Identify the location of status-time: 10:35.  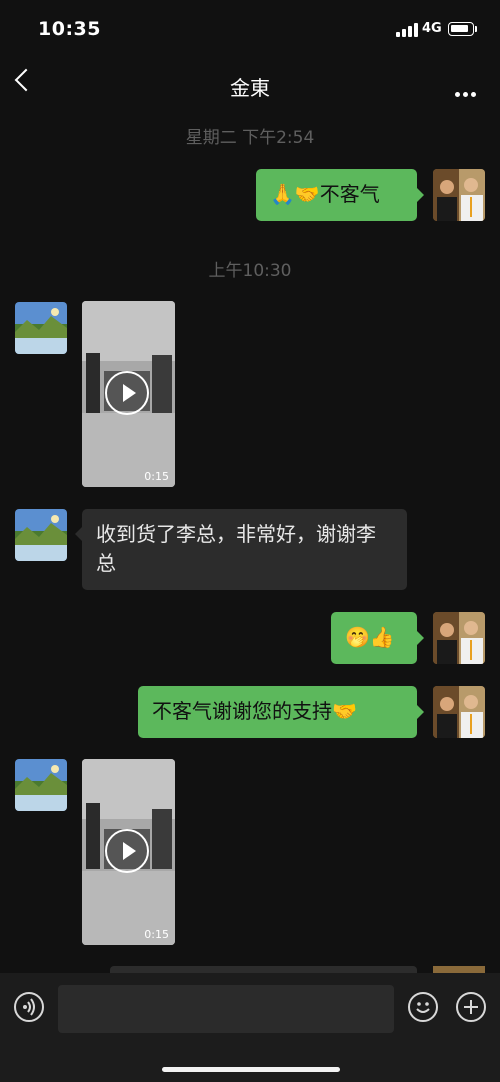
(69, 29).